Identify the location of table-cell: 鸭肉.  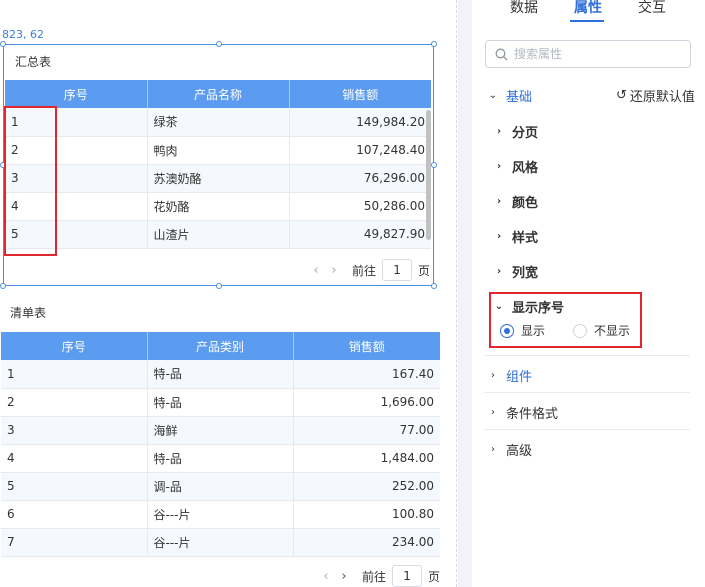
(218, 150).